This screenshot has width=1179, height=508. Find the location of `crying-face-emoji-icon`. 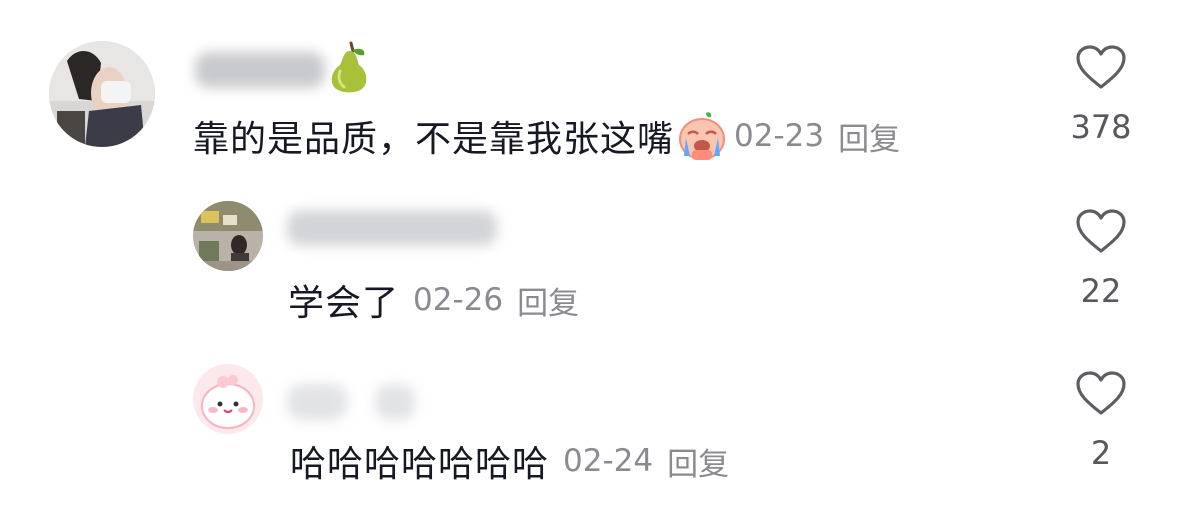

crying-face-emoji-icon is located at coordinates (702, 136).